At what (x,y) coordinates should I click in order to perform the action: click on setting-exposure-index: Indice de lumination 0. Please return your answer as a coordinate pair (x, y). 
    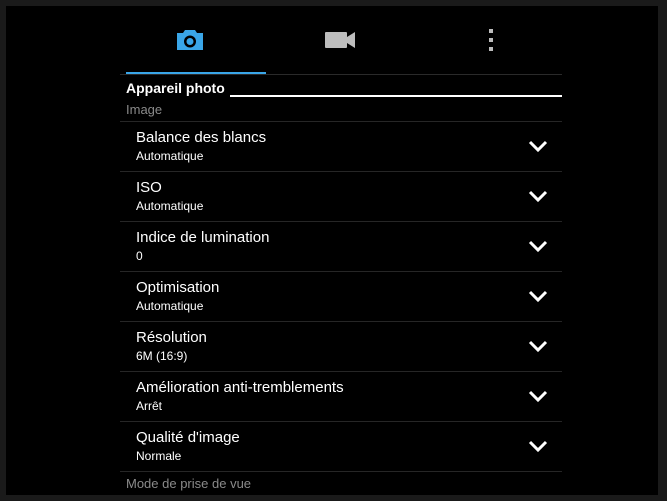
    Looking at the image, I should click on (341, 246).